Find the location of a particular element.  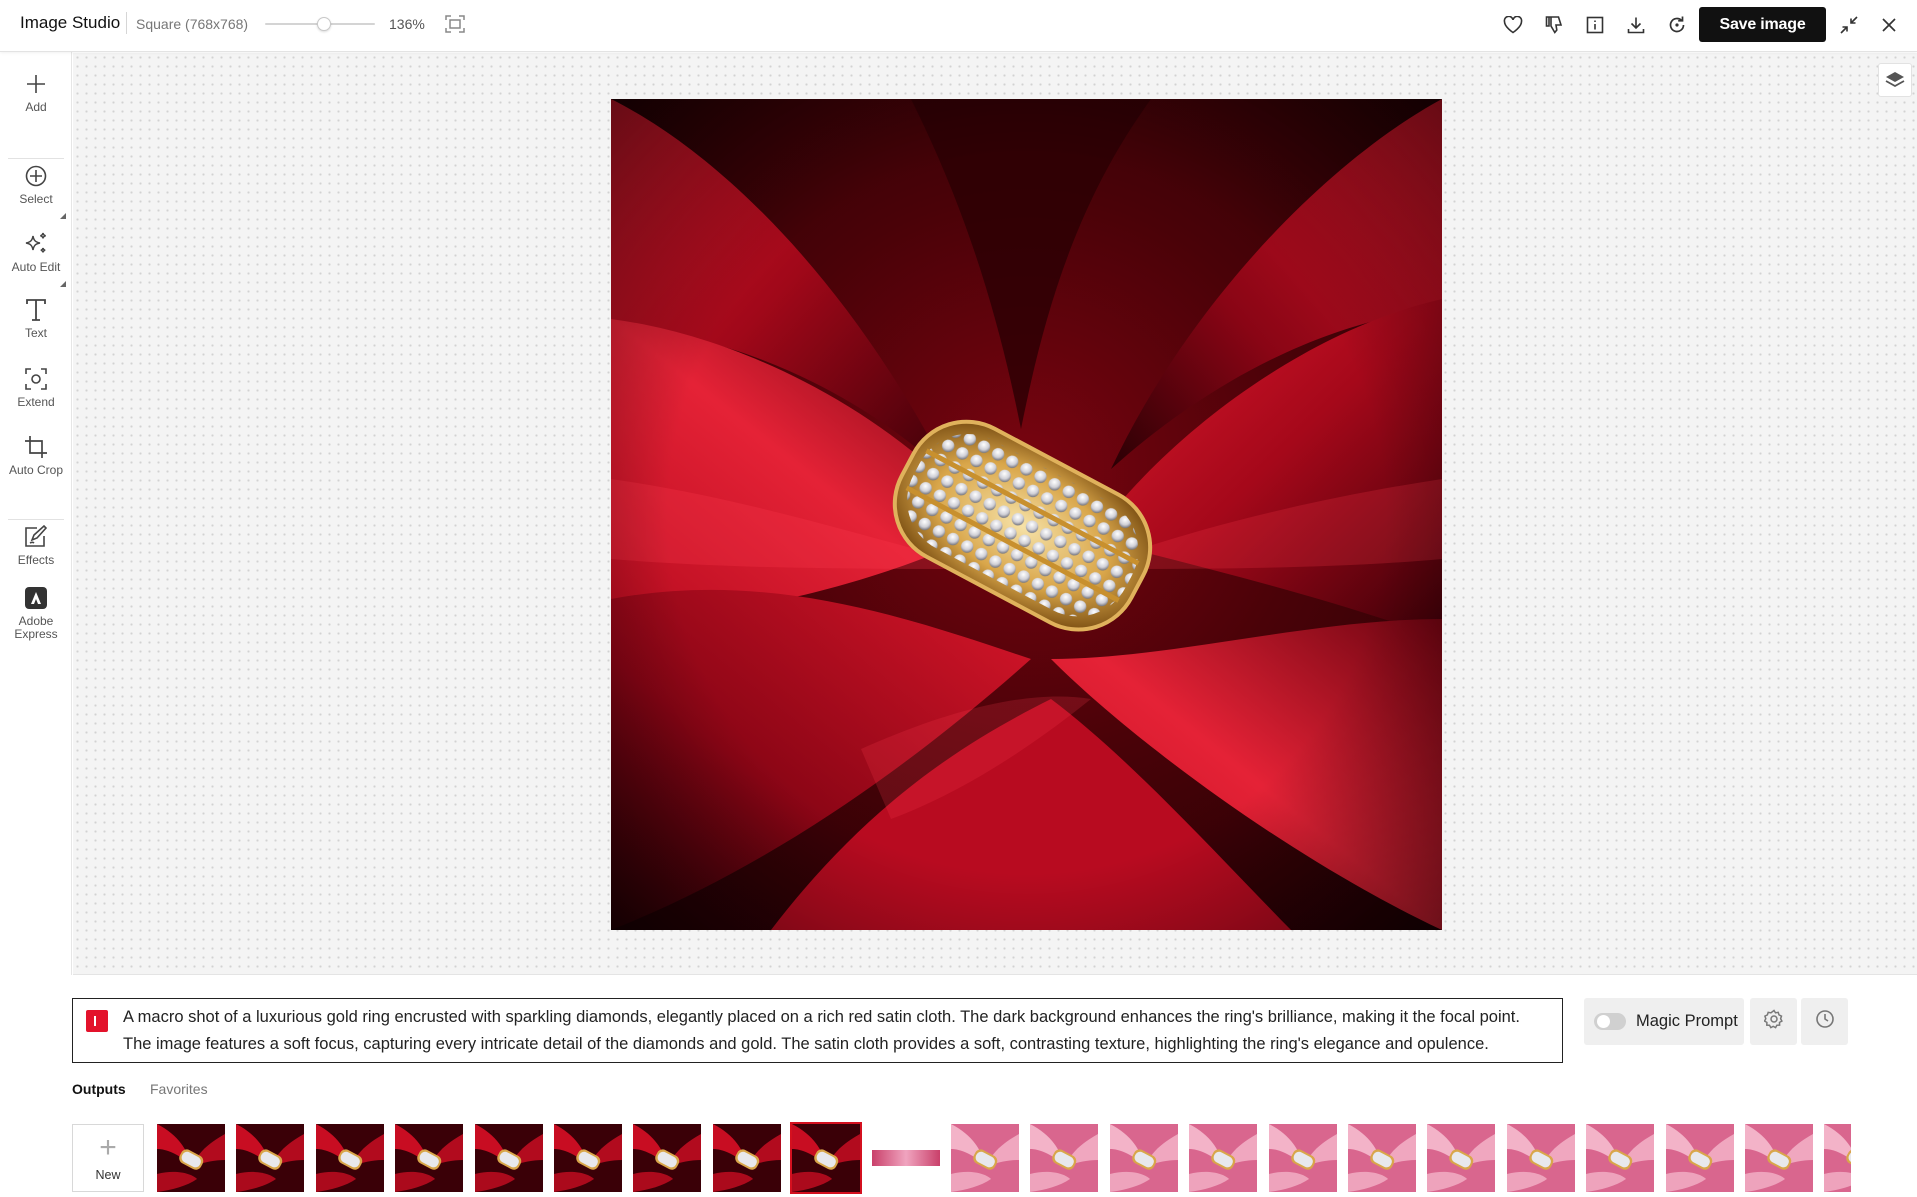

new-generation-button: + New is located at coordinates (108, 1158).